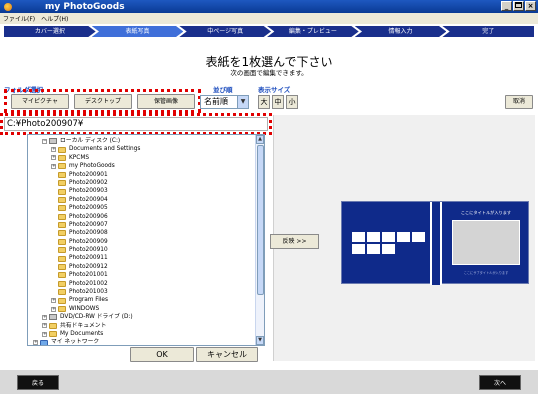  I want to click on my-pictures-button: マイピクチャ, so click(40, 101).